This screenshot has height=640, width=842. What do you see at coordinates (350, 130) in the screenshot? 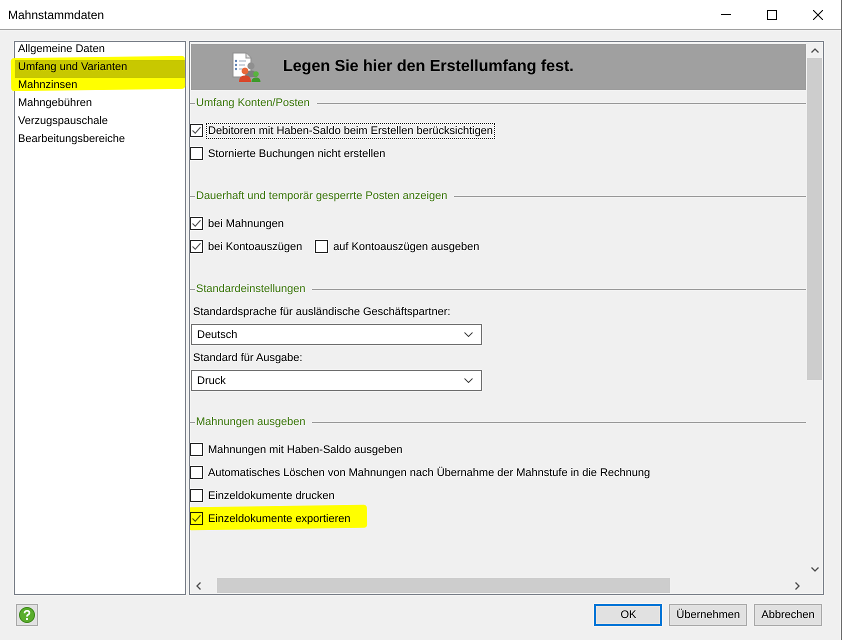
I see `checkbox-label: Debitoren mit Haben-Saldo beim Erstellen berücksichtigen` at bounding box center [350, 130].